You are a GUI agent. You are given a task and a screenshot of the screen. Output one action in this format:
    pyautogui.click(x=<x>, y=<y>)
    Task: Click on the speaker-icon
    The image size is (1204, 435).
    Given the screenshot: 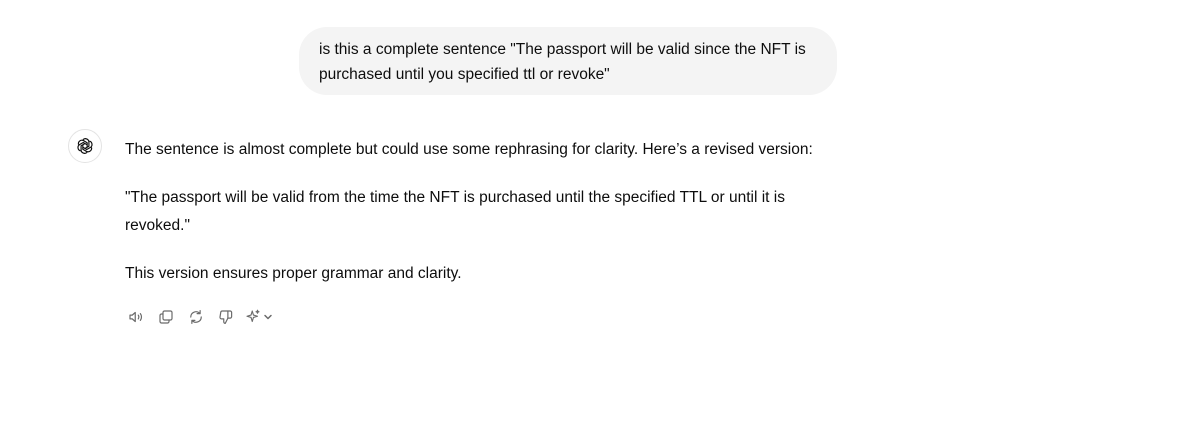 What is the action you would take?
    pyautogui.click(x=136, y=317)
    